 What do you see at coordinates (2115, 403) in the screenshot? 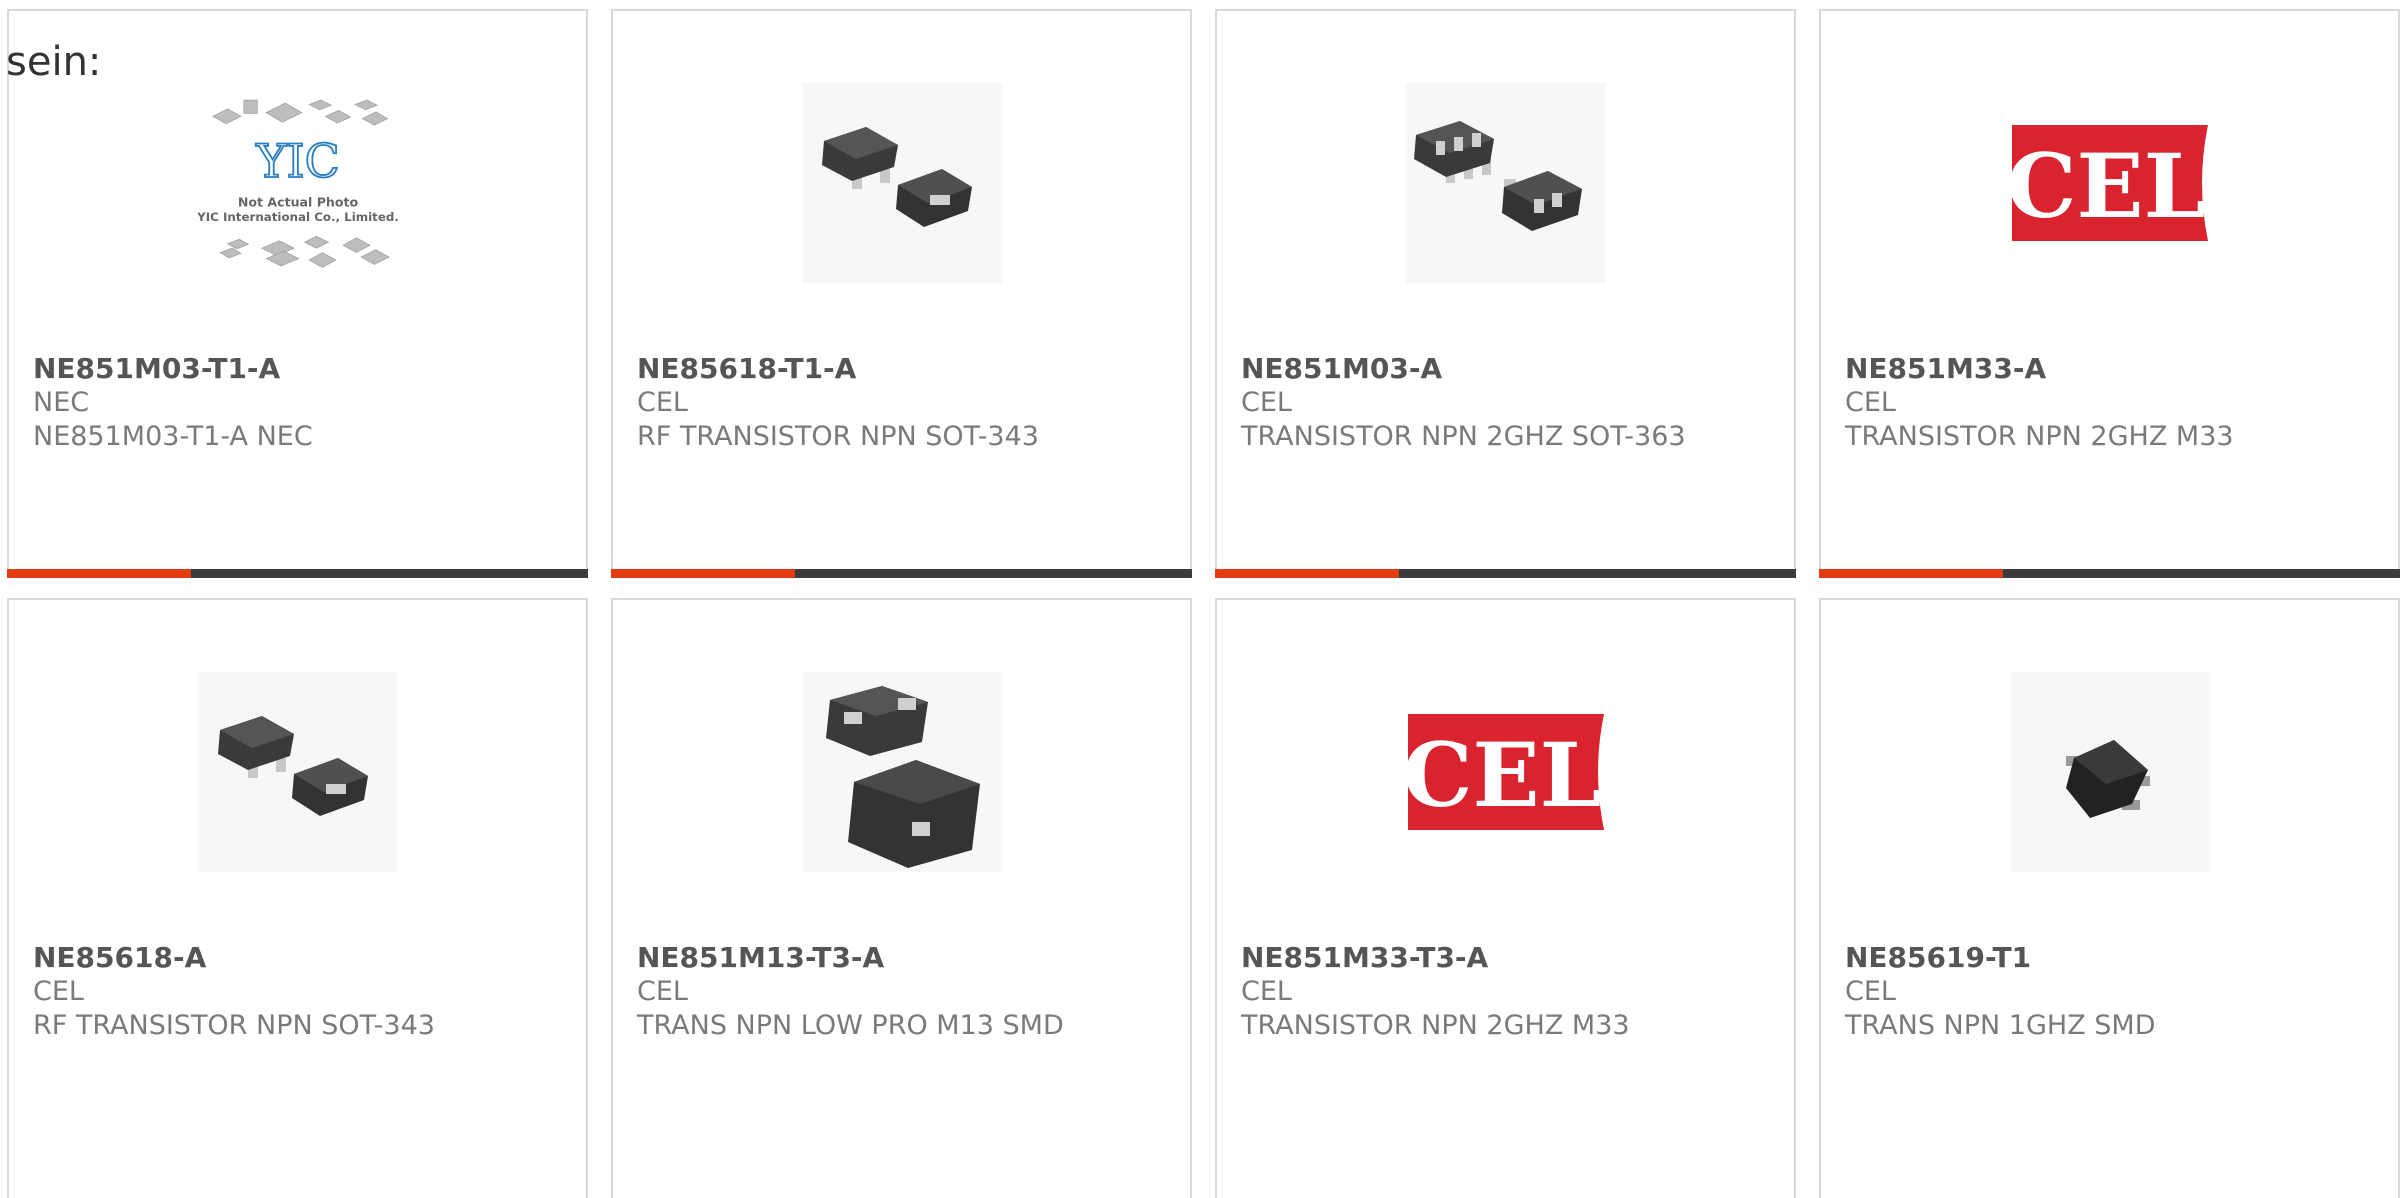
I see `product-info: NE851M33-A CEL TRANSISTOR NPN 2GHZ M33` at bounding box center [2115, 403].